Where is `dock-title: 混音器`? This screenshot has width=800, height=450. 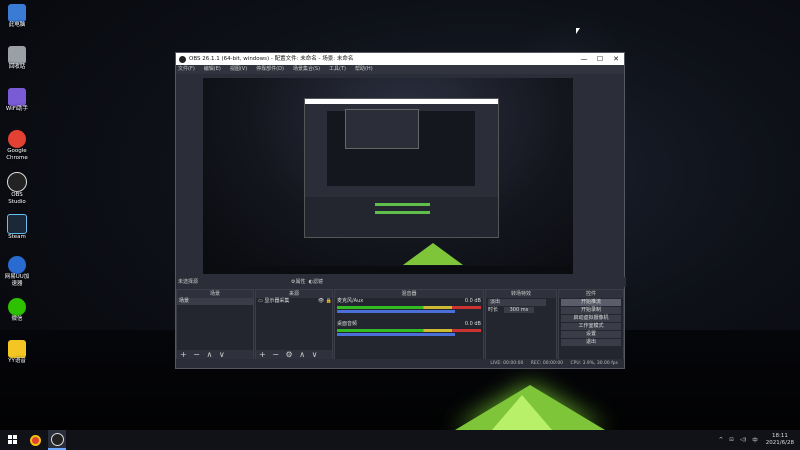 dock-title: 混音器 is located at coordinates (409, 294).